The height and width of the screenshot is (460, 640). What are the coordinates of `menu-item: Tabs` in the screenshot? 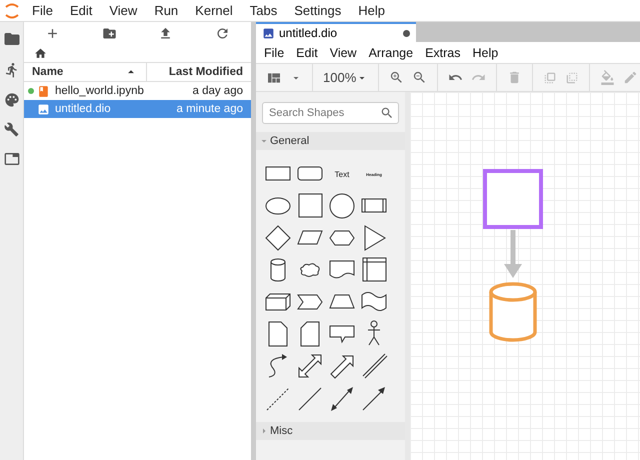 It's located at (264, 10).